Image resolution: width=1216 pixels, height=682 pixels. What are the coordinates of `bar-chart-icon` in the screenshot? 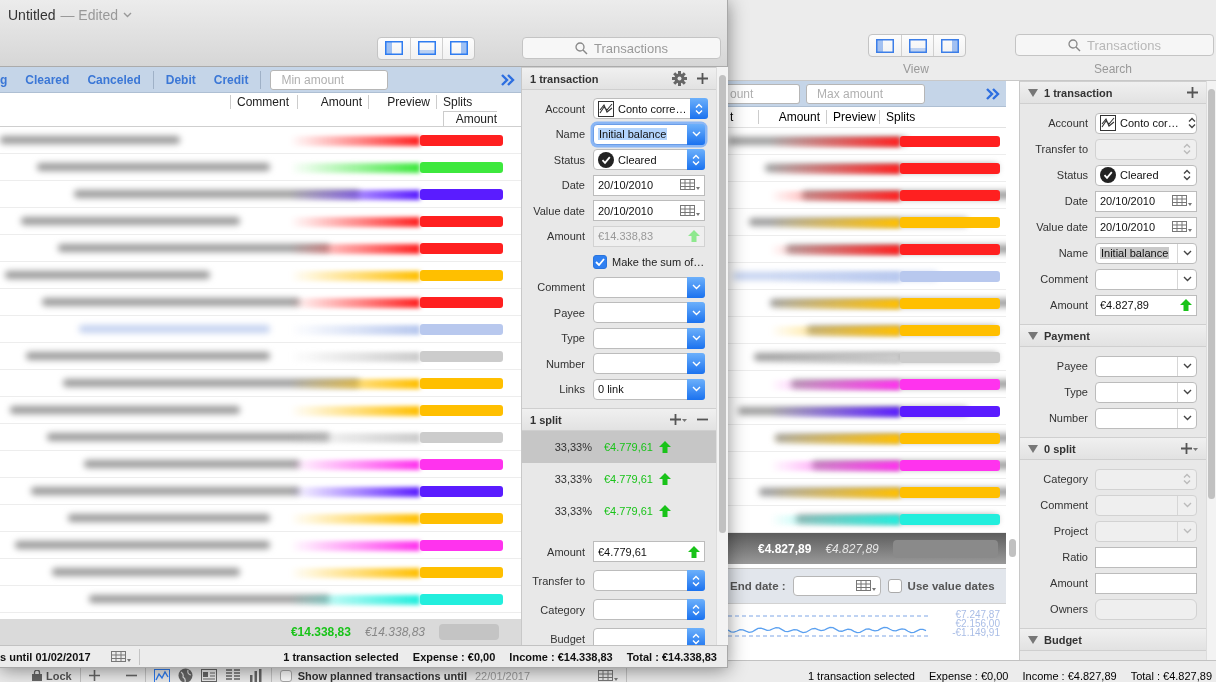 It's located at (255, 675).